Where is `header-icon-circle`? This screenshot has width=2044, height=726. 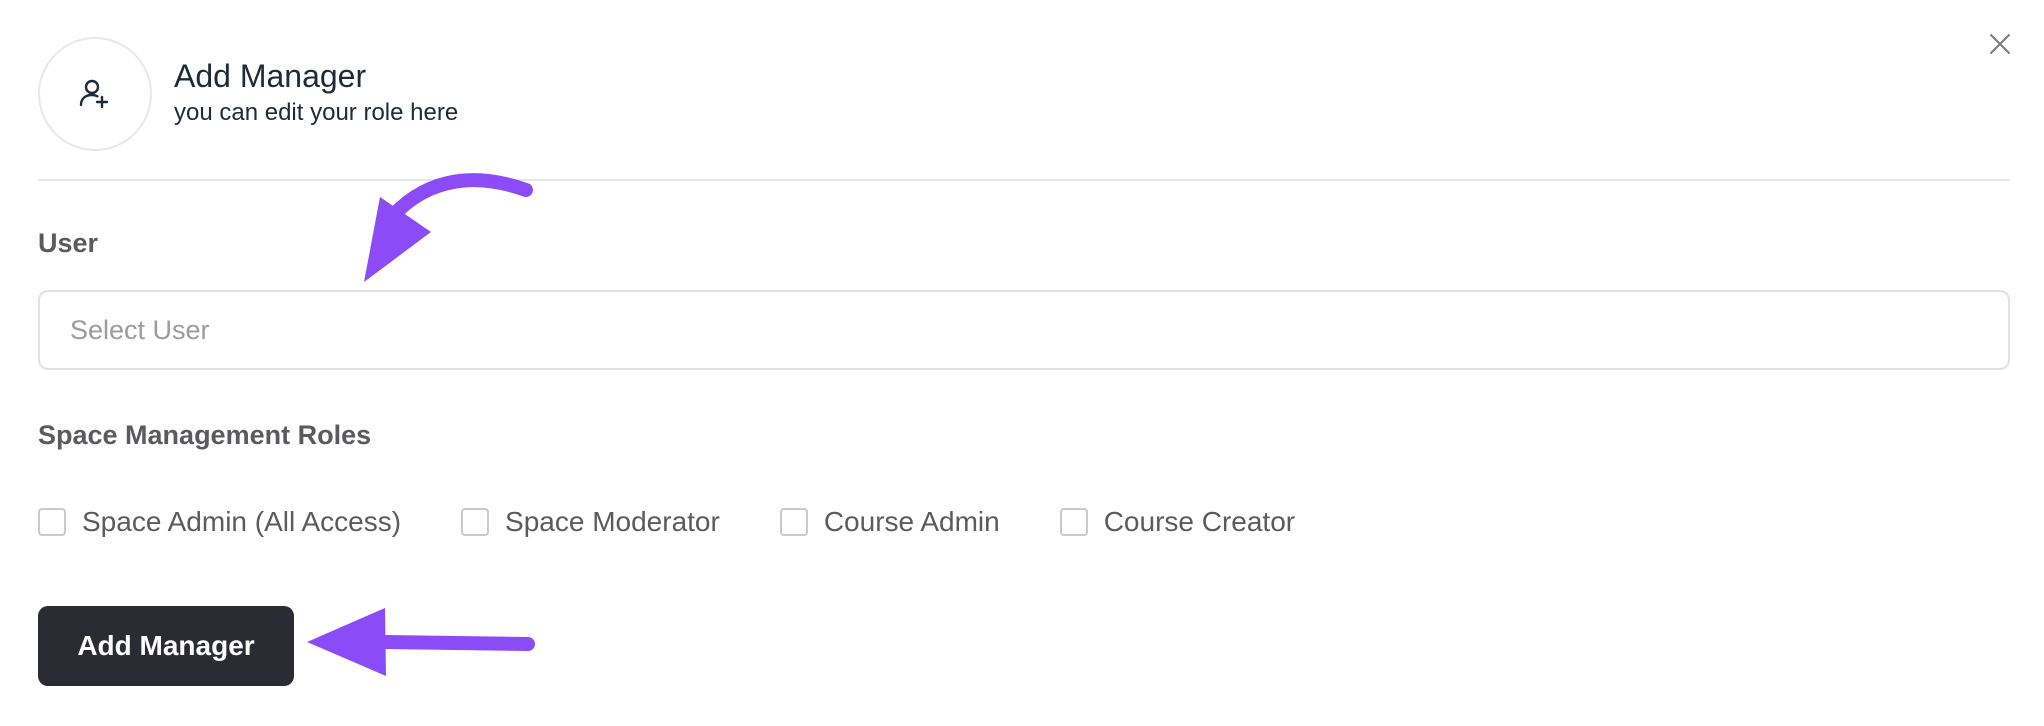
header-icon-circle is located at coordinates (95, 94).